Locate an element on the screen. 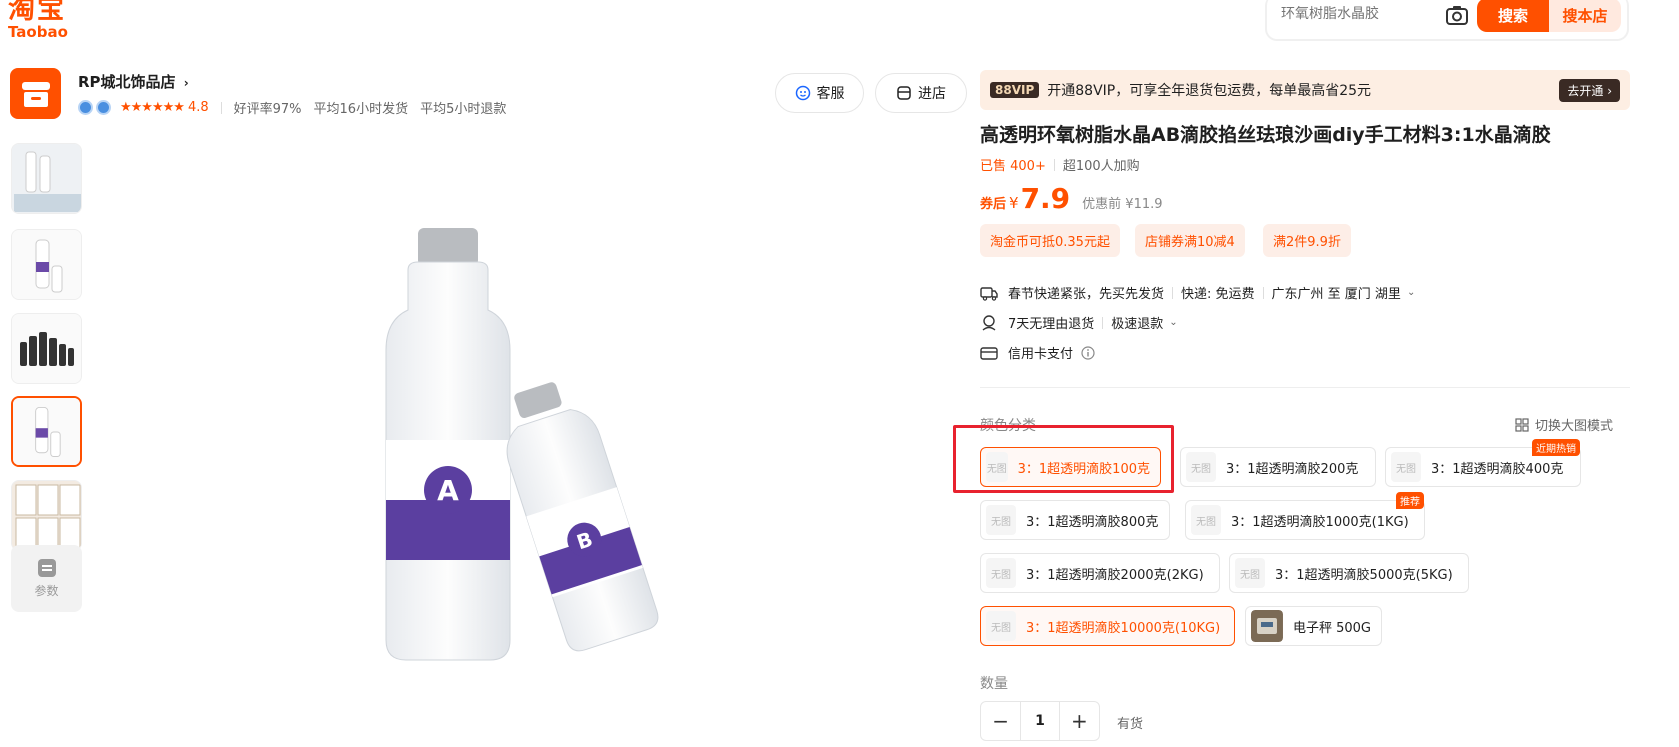 Image resolution: width=1679 pixels, height=747 pixels. svg-text: A is located at coordinates (448, 490).